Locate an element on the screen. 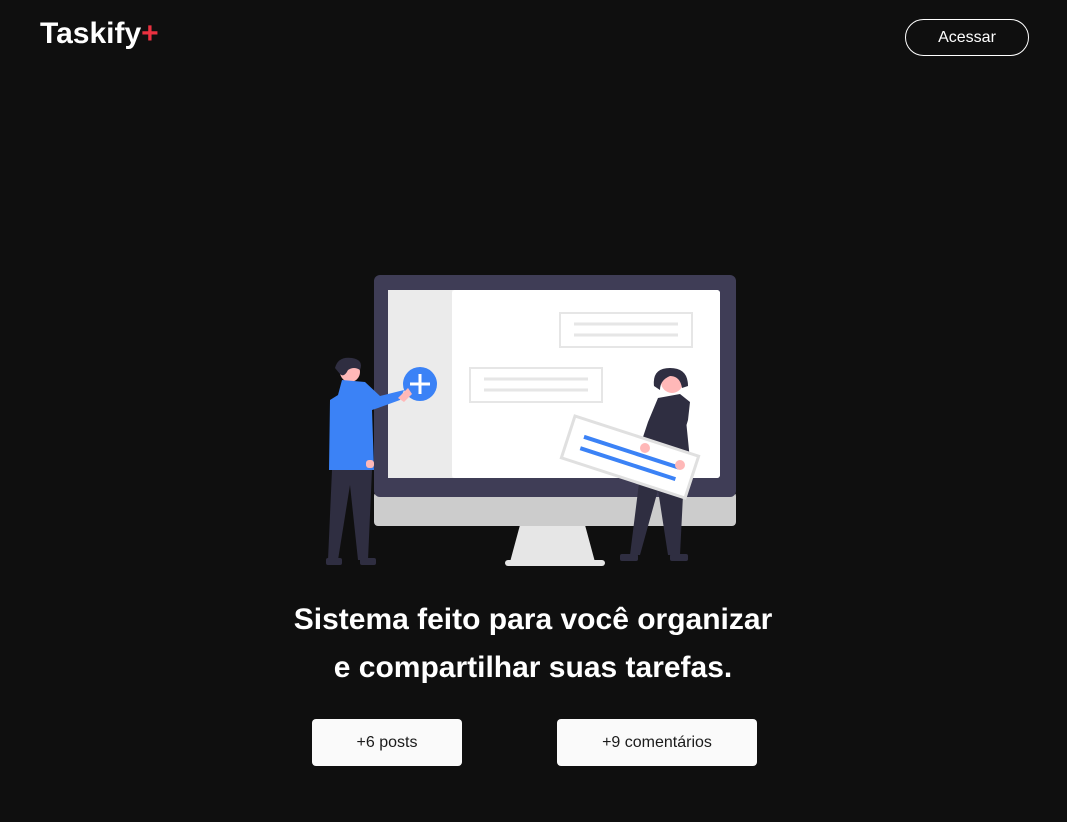 The image size is (1067, 822). logo-plus-accent: + is located at coordinates (150, 33).